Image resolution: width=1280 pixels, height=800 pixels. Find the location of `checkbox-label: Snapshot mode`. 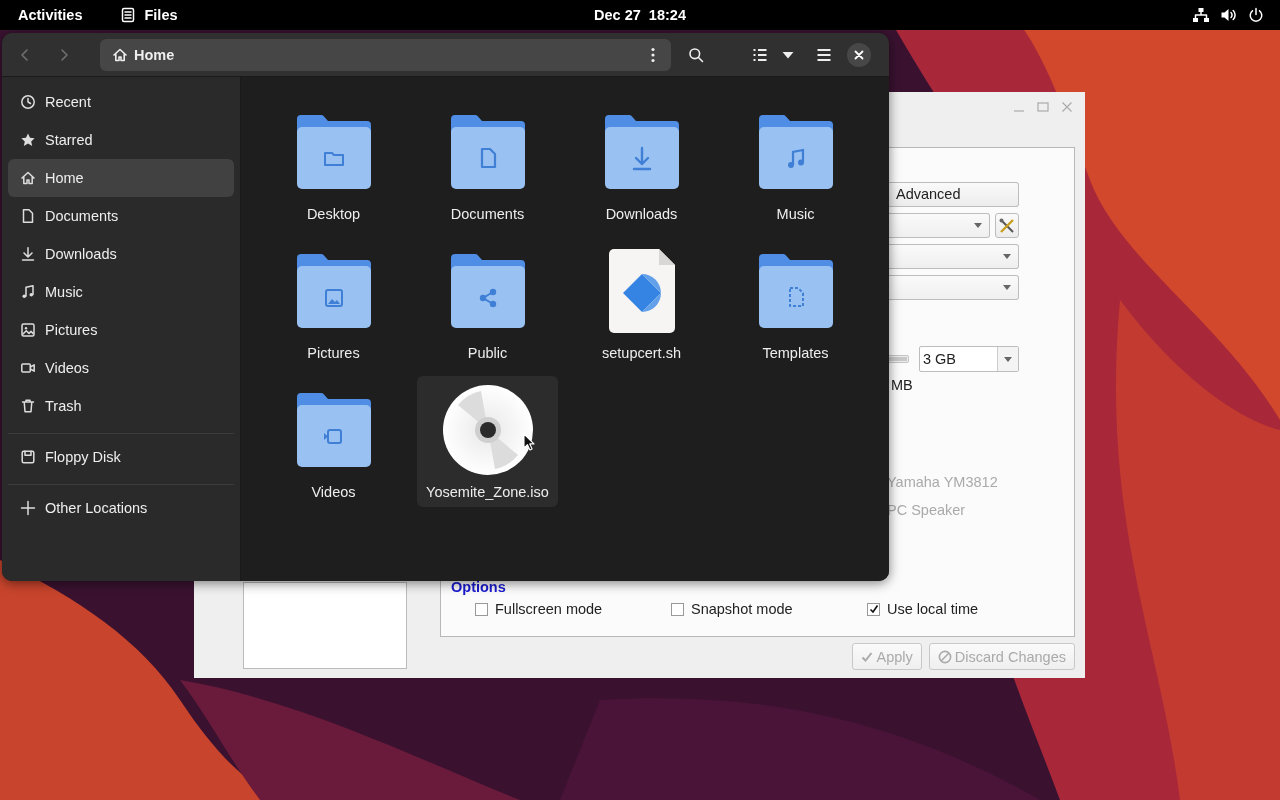

checkbox-label: Snapshot mode is located at coordinates (742, 609).